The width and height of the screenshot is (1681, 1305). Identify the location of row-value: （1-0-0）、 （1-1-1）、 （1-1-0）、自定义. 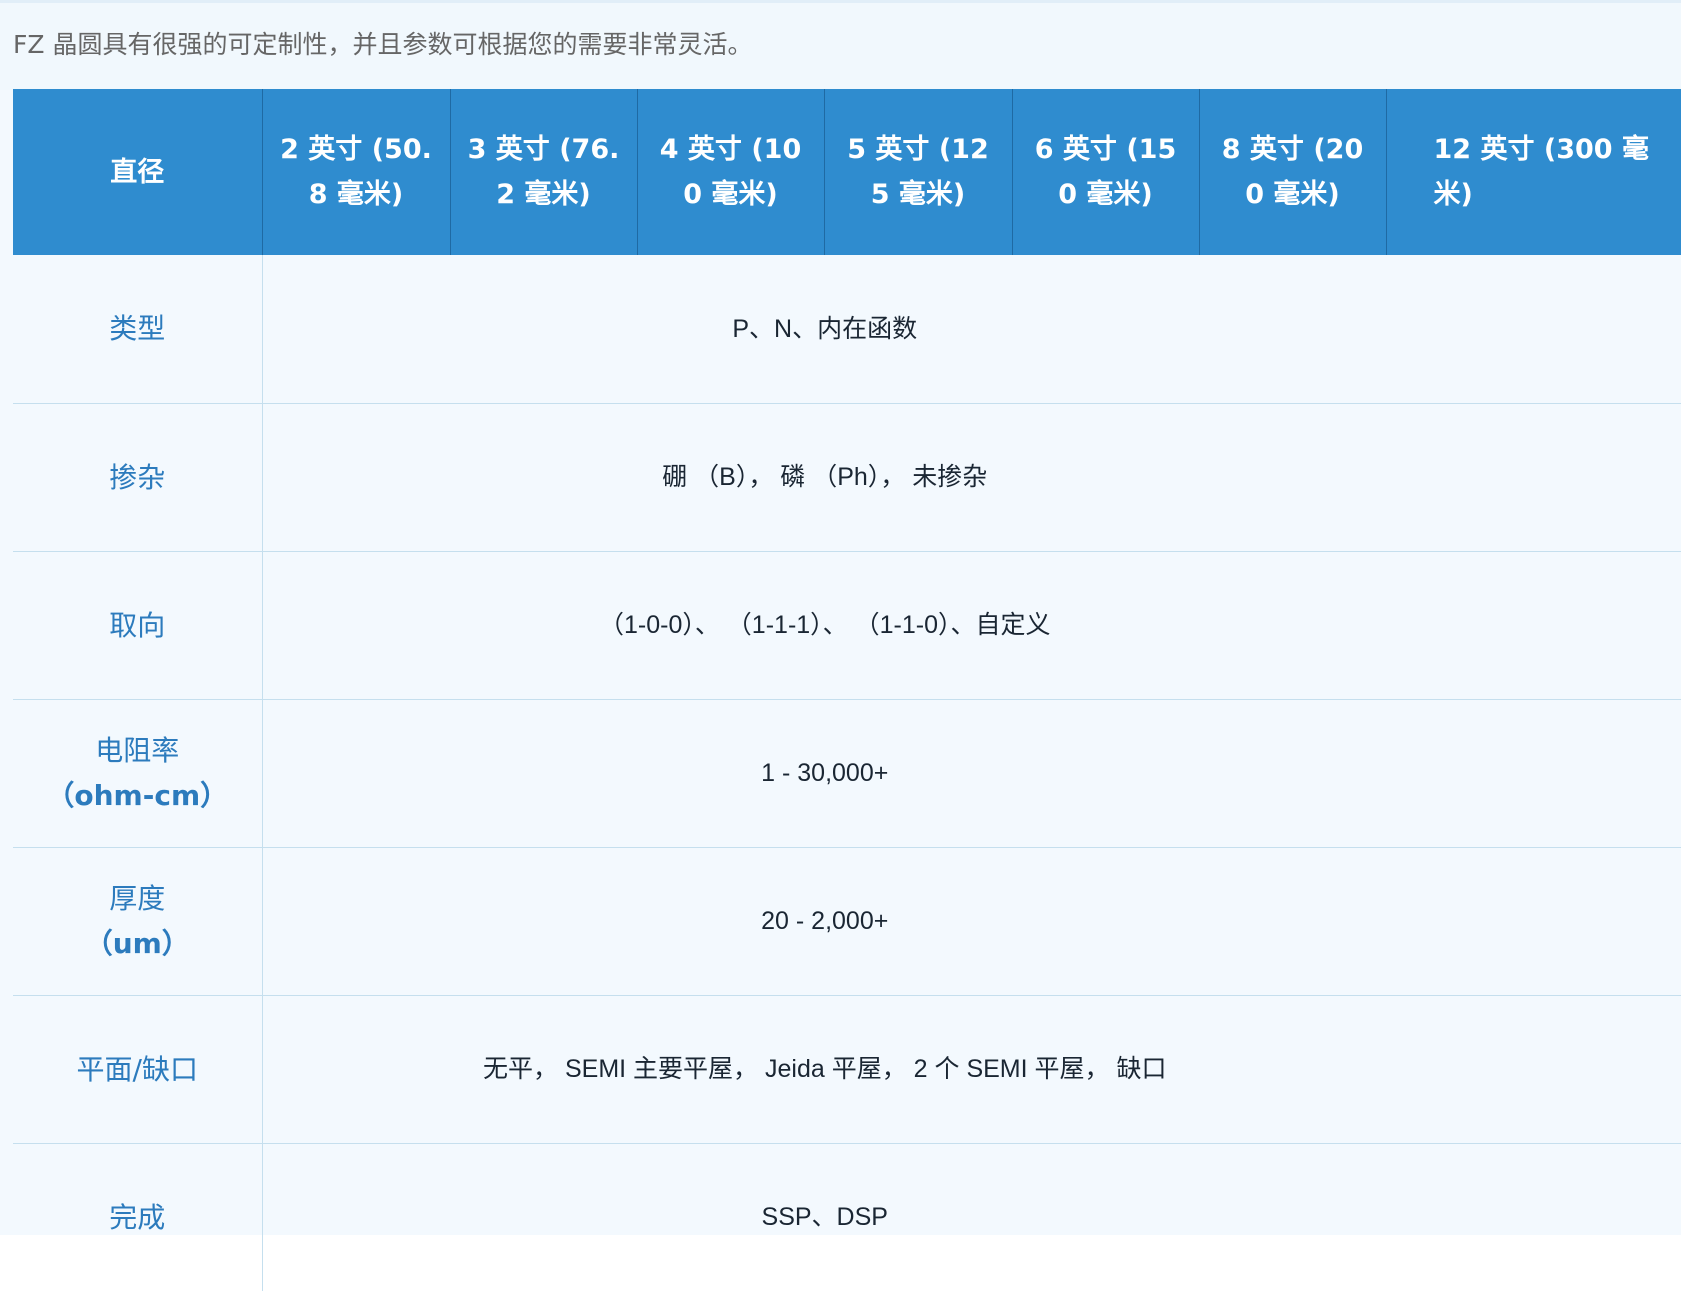
(971, 624).